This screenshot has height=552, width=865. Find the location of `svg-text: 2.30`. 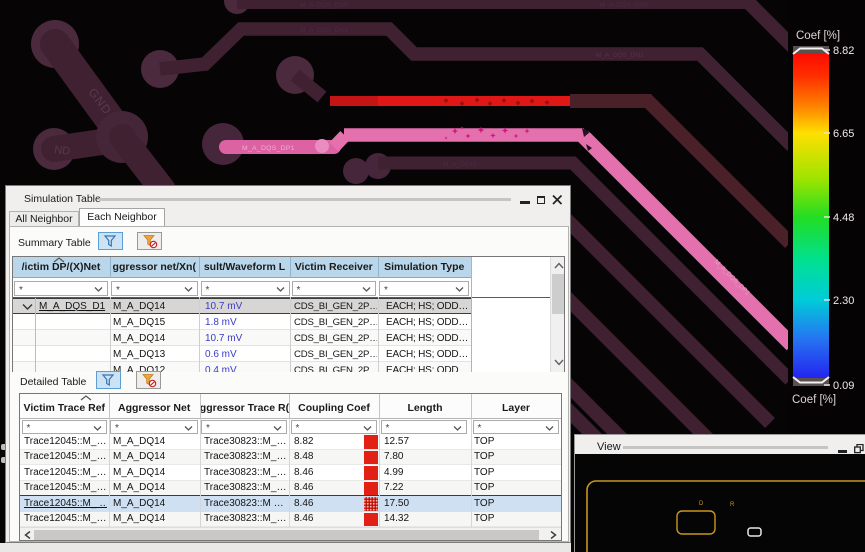

svg-text: 2.30 is located at coordinates (843, 301).